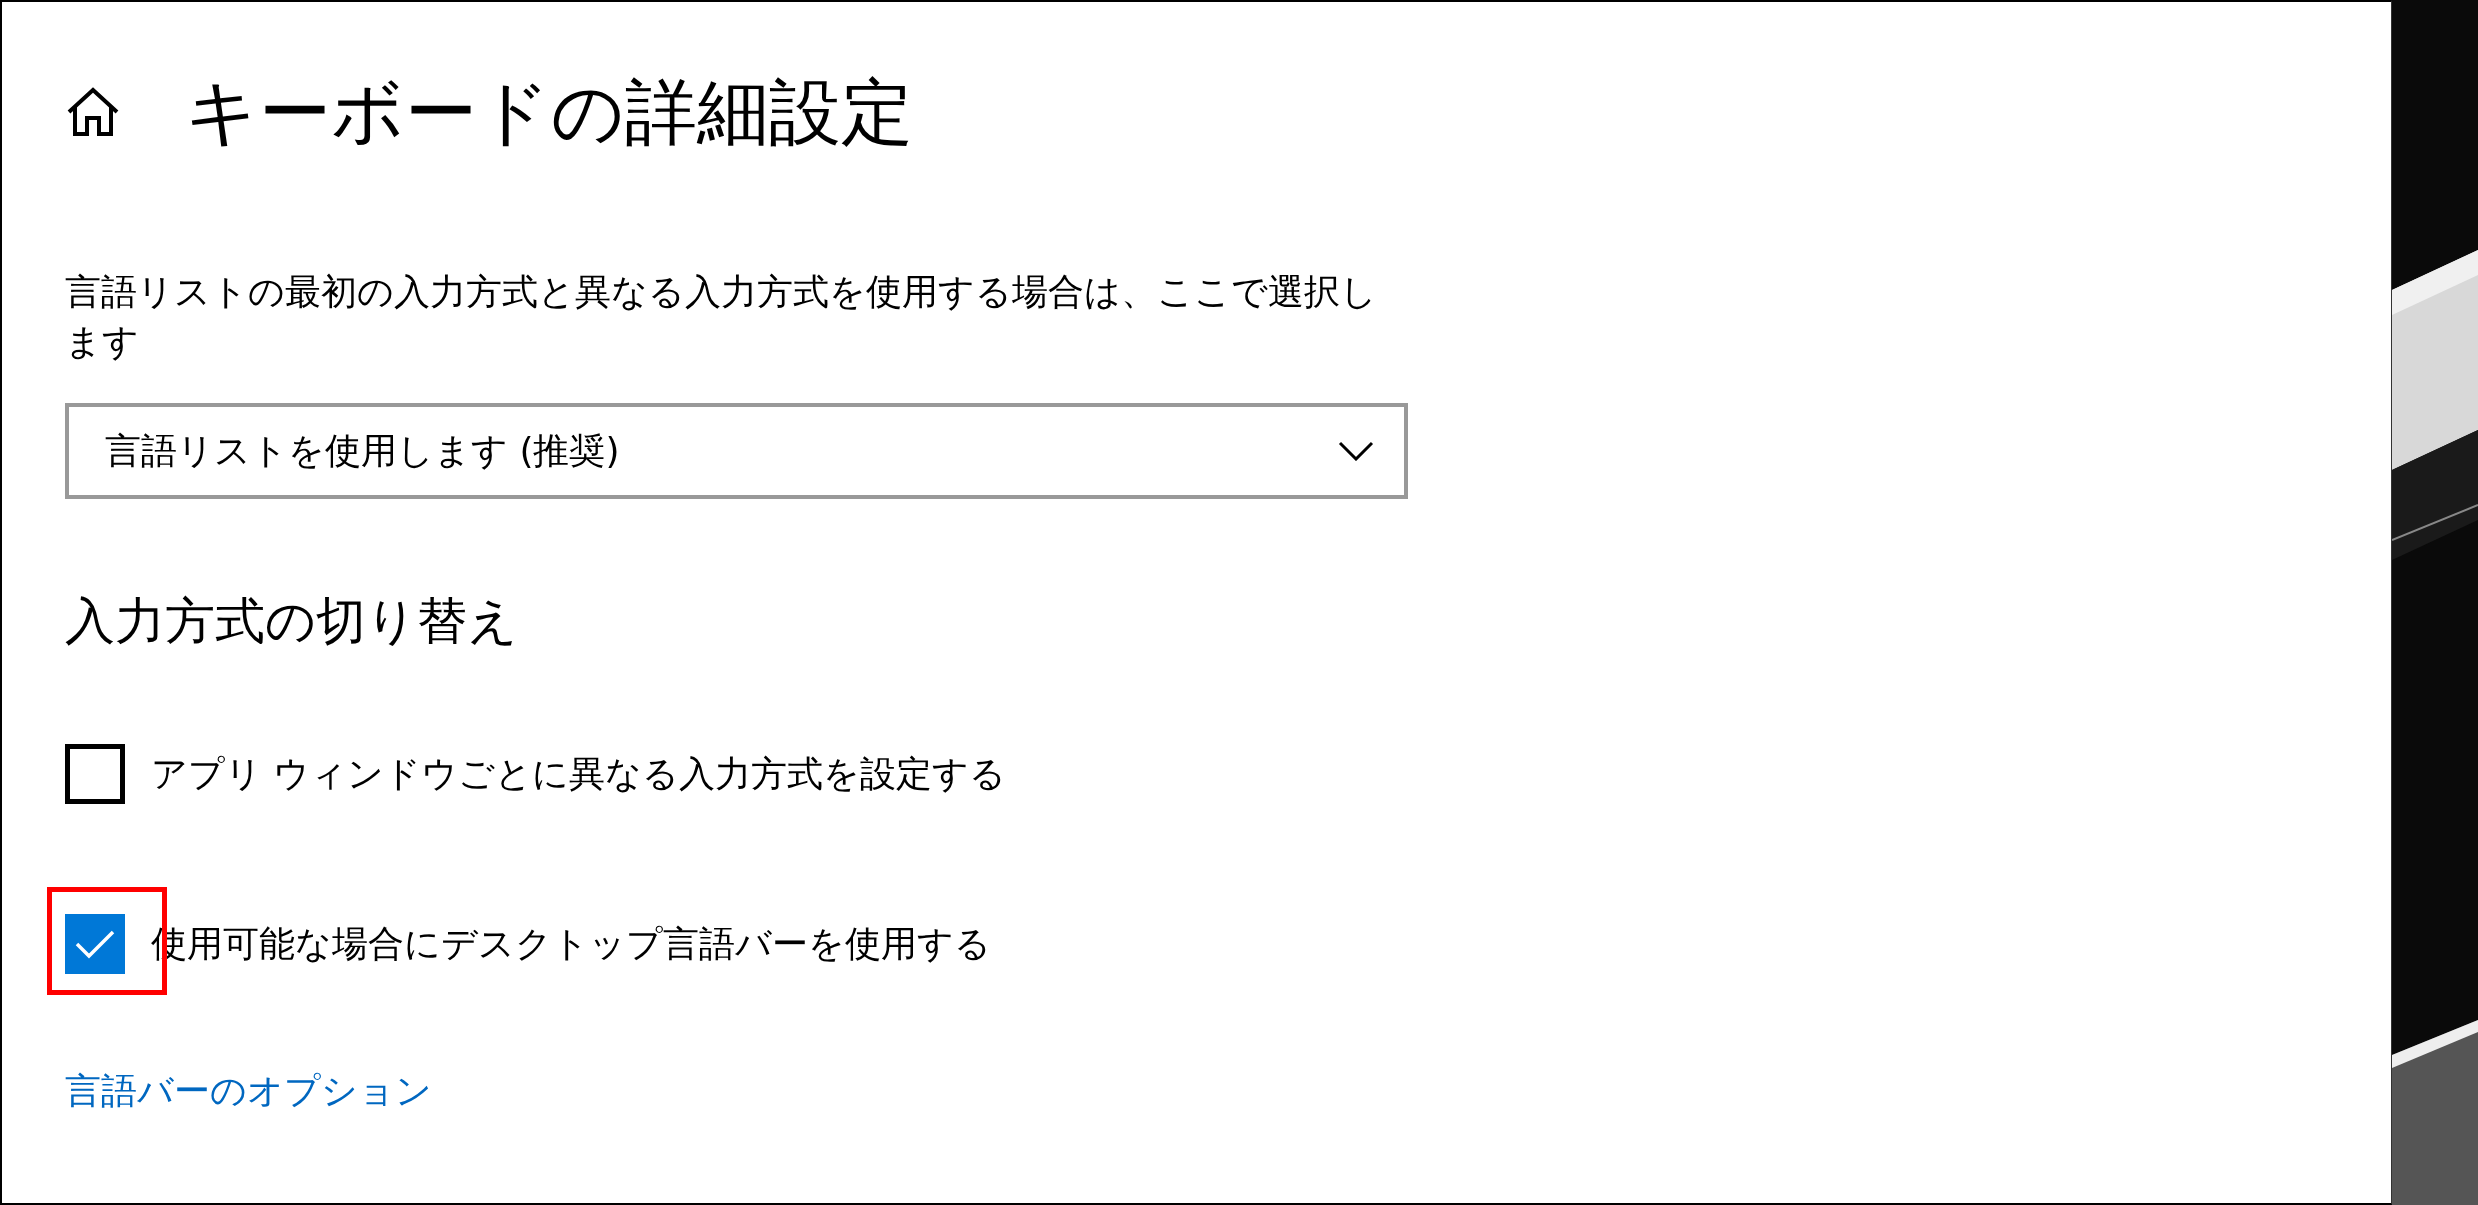 The height and width of the screenshot is (1205, 2478). I want to click on checkmark-icon, so click(95, 944).